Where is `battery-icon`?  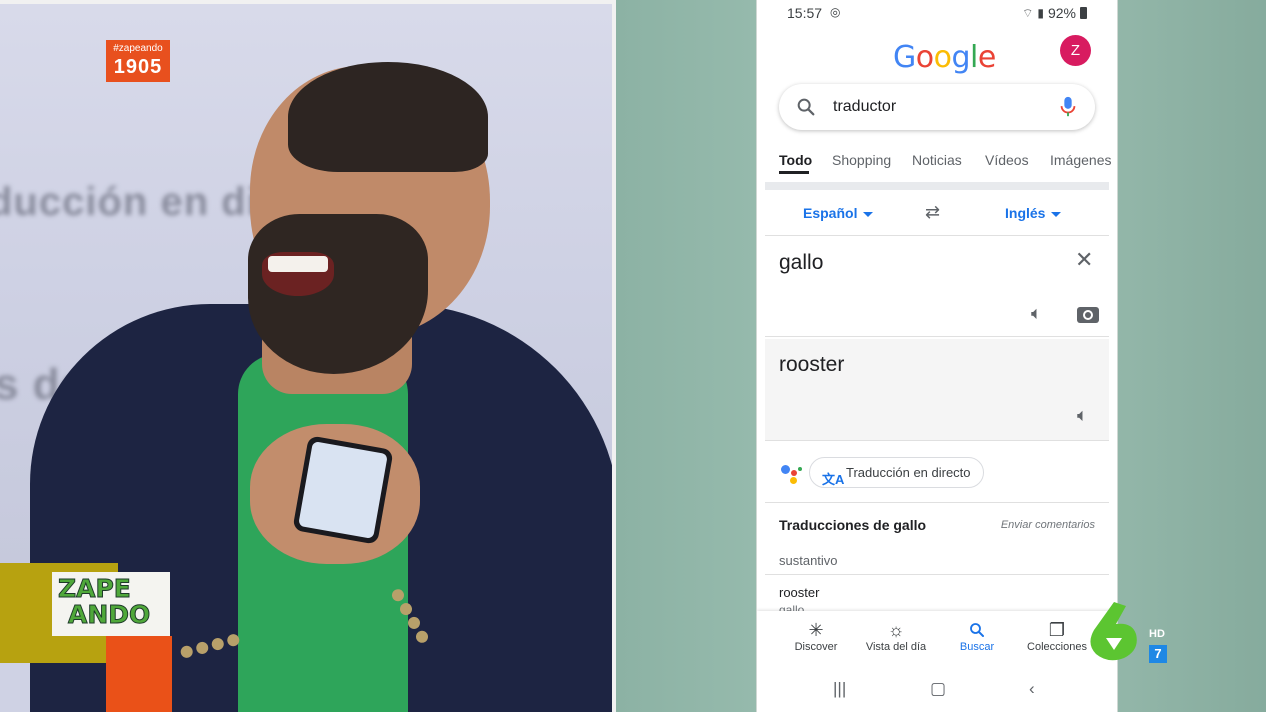
battery-icon is located at coordinates (1083, 13).